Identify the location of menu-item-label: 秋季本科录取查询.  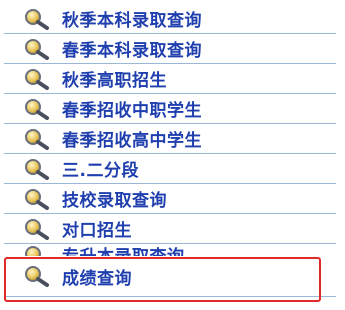
(132, 21).